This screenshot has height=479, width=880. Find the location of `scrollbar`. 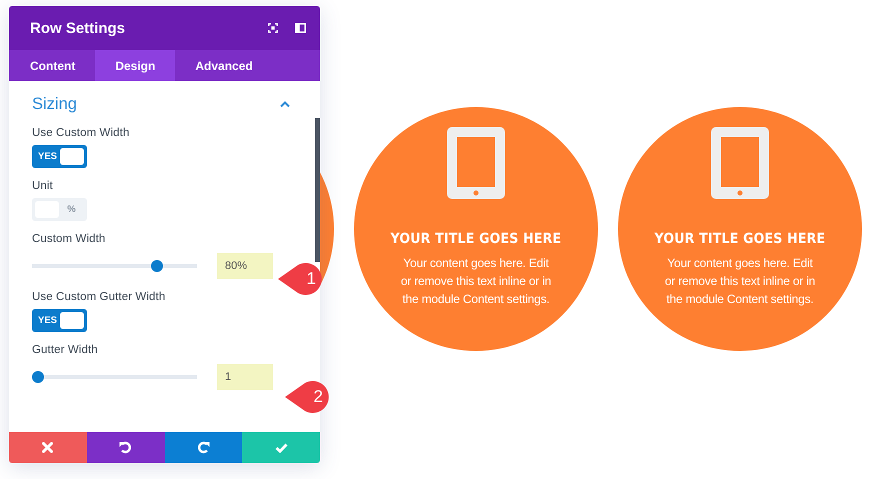

scrollbar is located at coordinates (317, 190).